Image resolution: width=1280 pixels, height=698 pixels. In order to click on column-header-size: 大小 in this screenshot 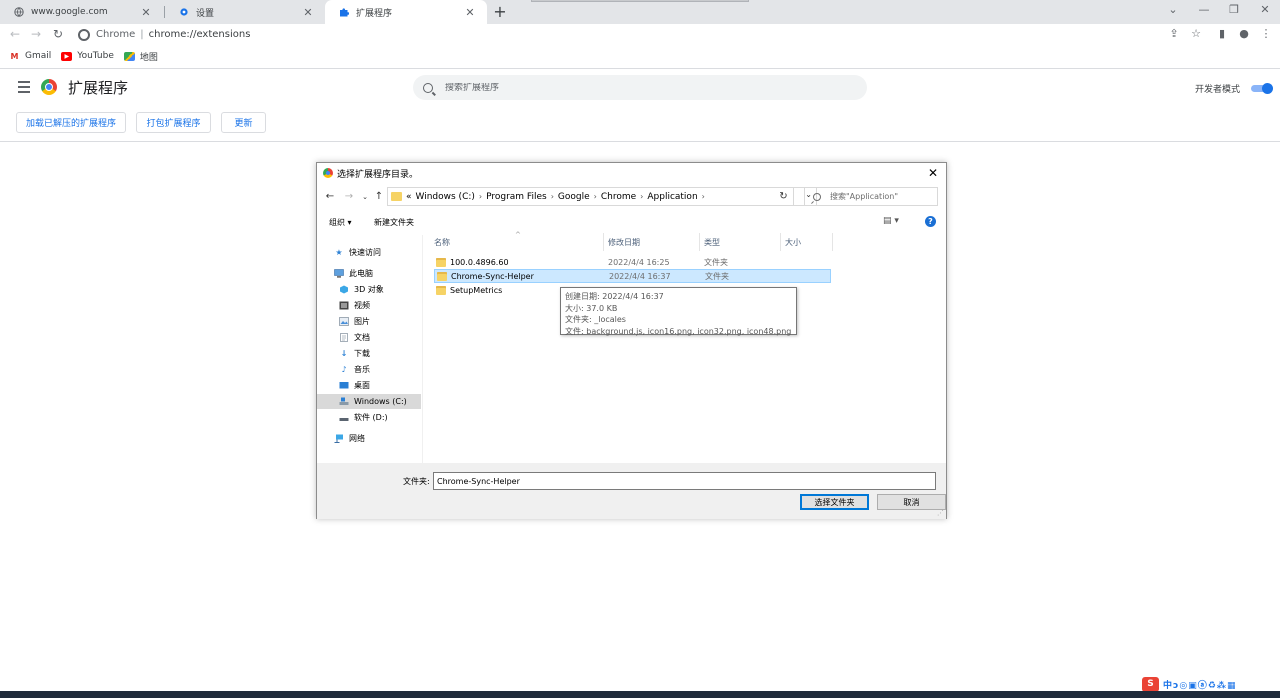, I will do `click(793, 242)`.